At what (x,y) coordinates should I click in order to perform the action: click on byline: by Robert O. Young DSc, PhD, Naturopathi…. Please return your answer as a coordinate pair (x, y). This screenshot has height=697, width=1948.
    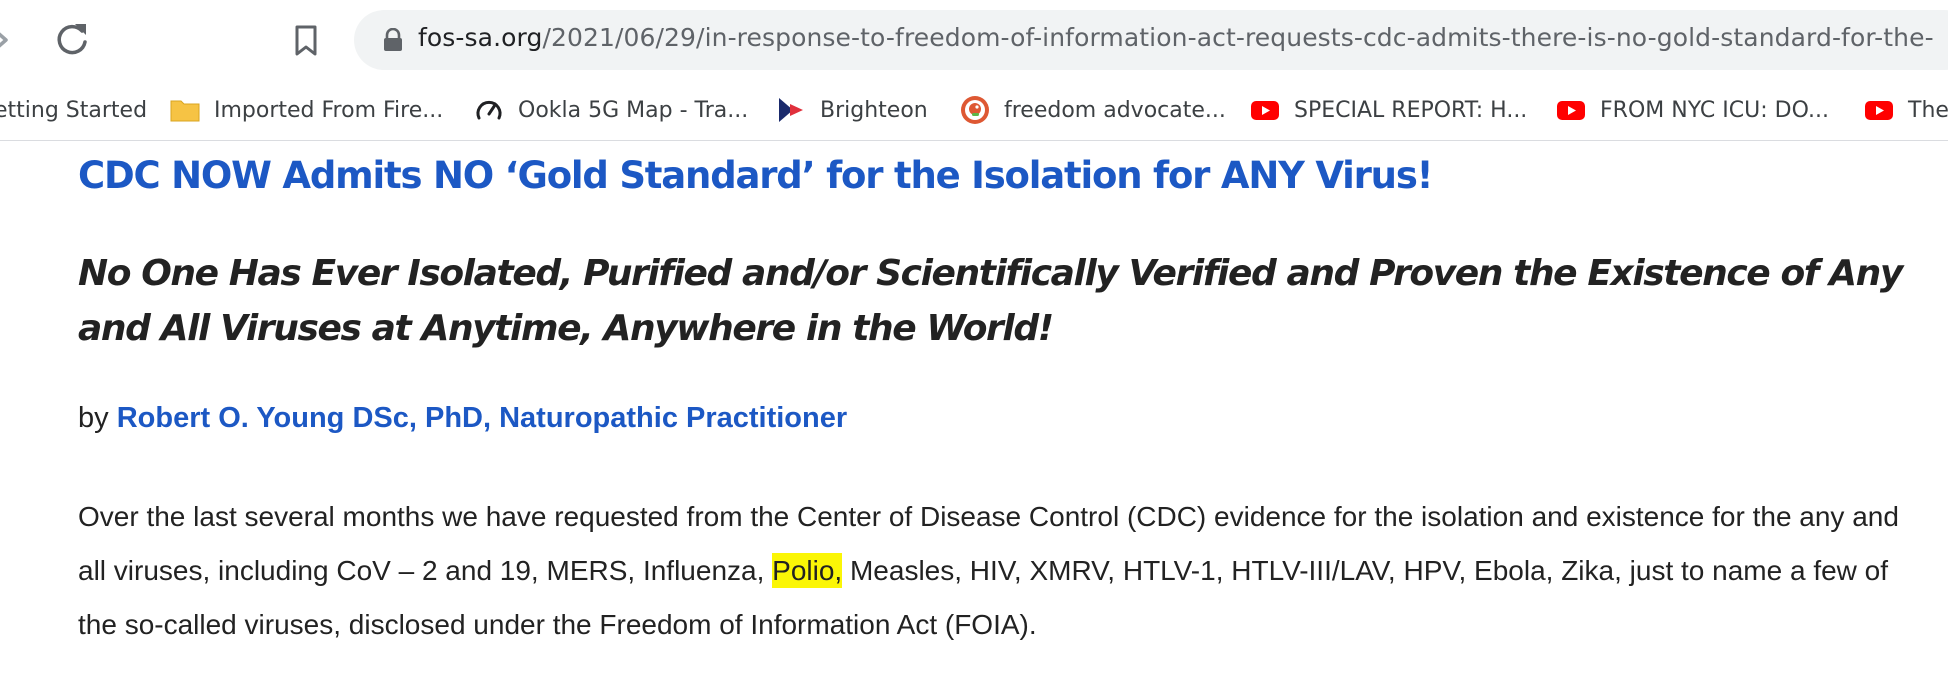
    Looking at the image, I should click on (462, 418).